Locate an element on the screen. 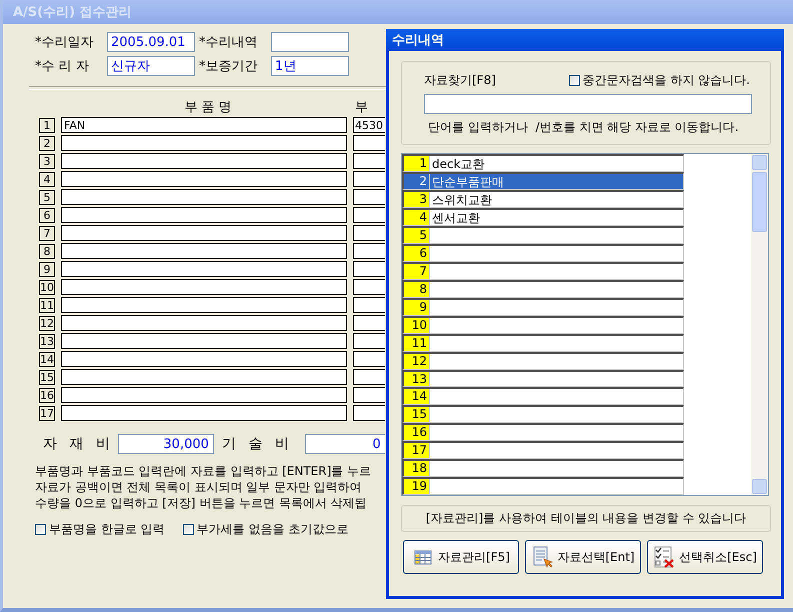 The height and width of the screenshot is (612, 793). list-row: 13 is located at coordinates (543, 379).